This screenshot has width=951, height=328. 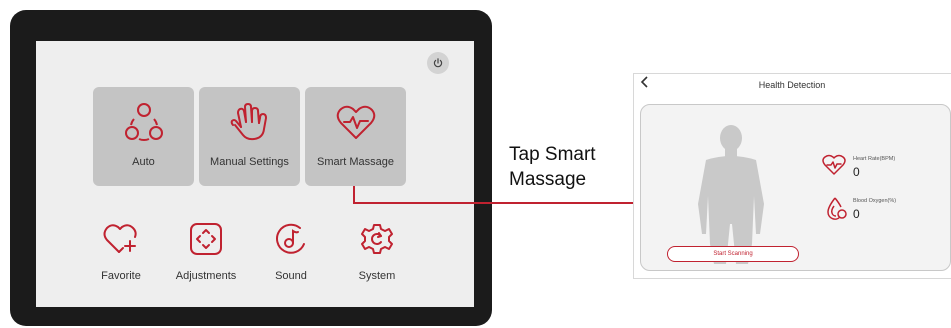 I want to click on blood-oxygen-icon, so click(x=837, y=208).